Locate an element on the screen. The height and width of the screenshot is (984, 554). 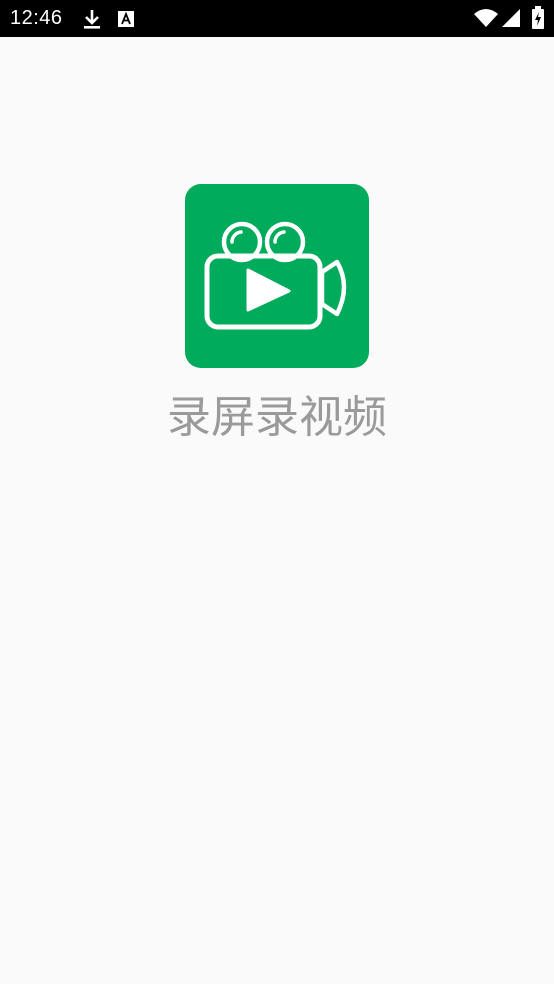
status-time: 12:46 is located at coordinates (36, 18).